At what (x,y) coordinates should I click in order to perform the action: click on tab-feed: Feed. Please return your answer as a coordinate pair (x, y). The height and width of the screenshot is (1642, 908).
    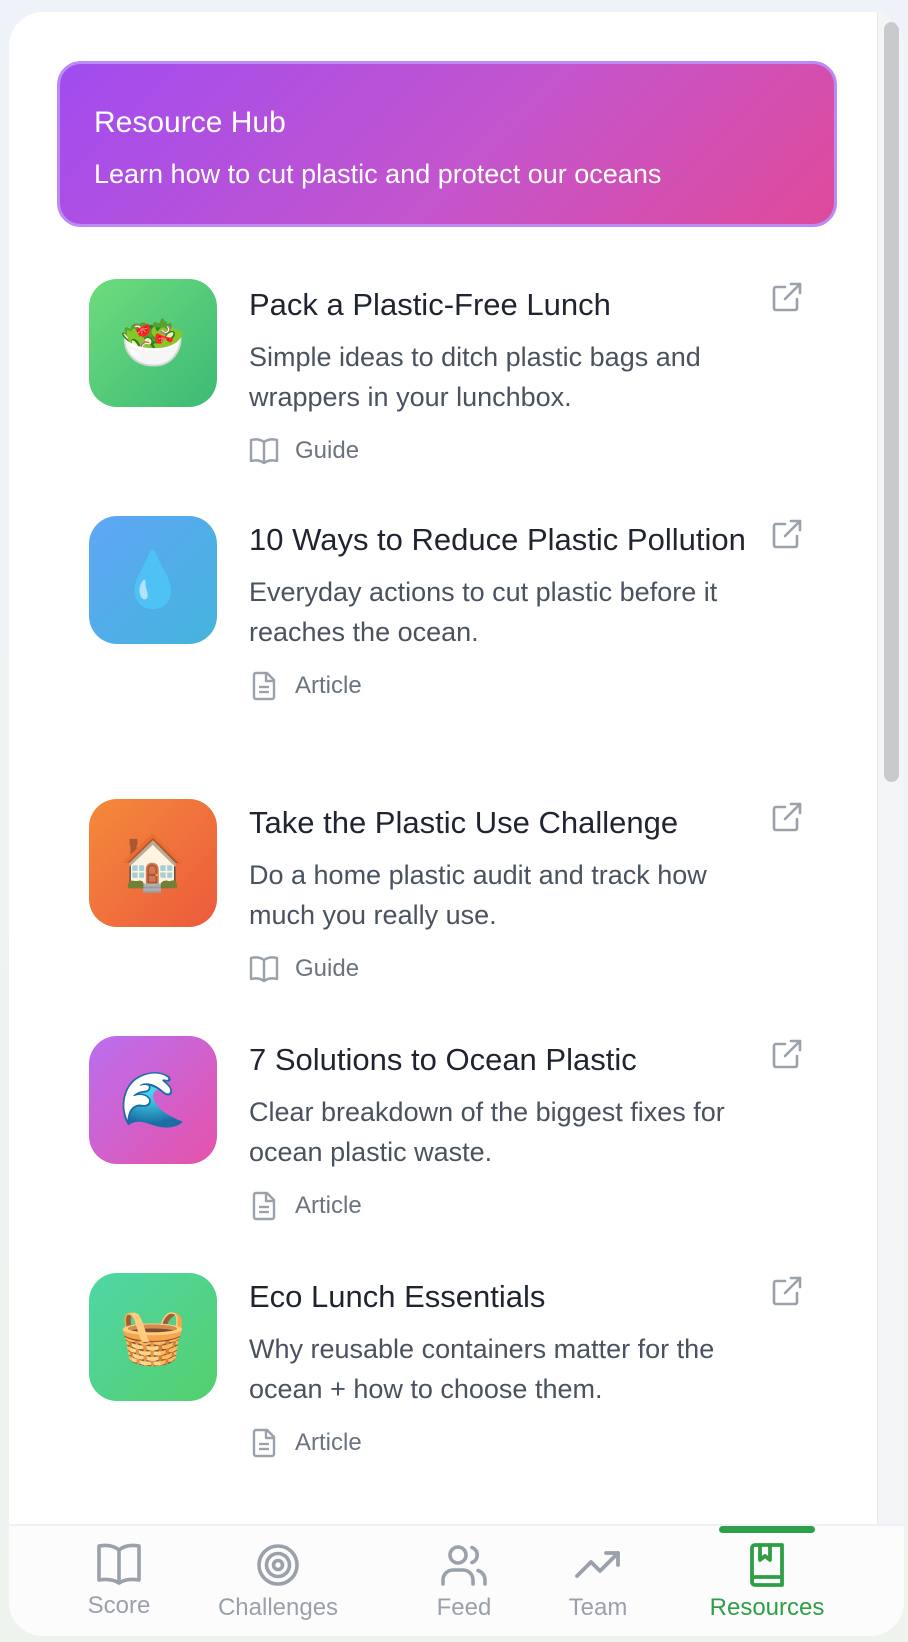
    Looking at the image, I should click on (464, 1581).